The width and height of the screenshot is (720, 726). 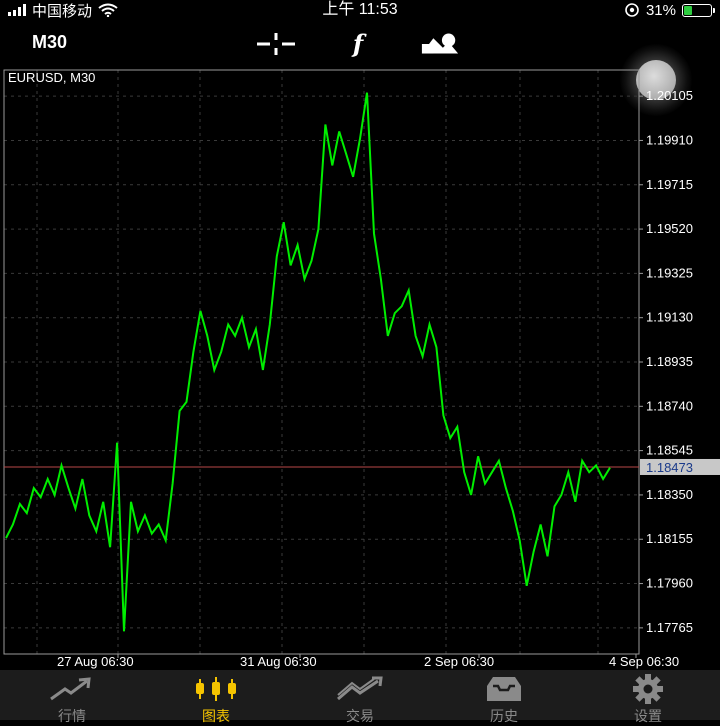 What do you see at coordinates (669, 538) in the screenshot?
I see `price-tick-label: 1.18155` at bounding box center [669, 538].